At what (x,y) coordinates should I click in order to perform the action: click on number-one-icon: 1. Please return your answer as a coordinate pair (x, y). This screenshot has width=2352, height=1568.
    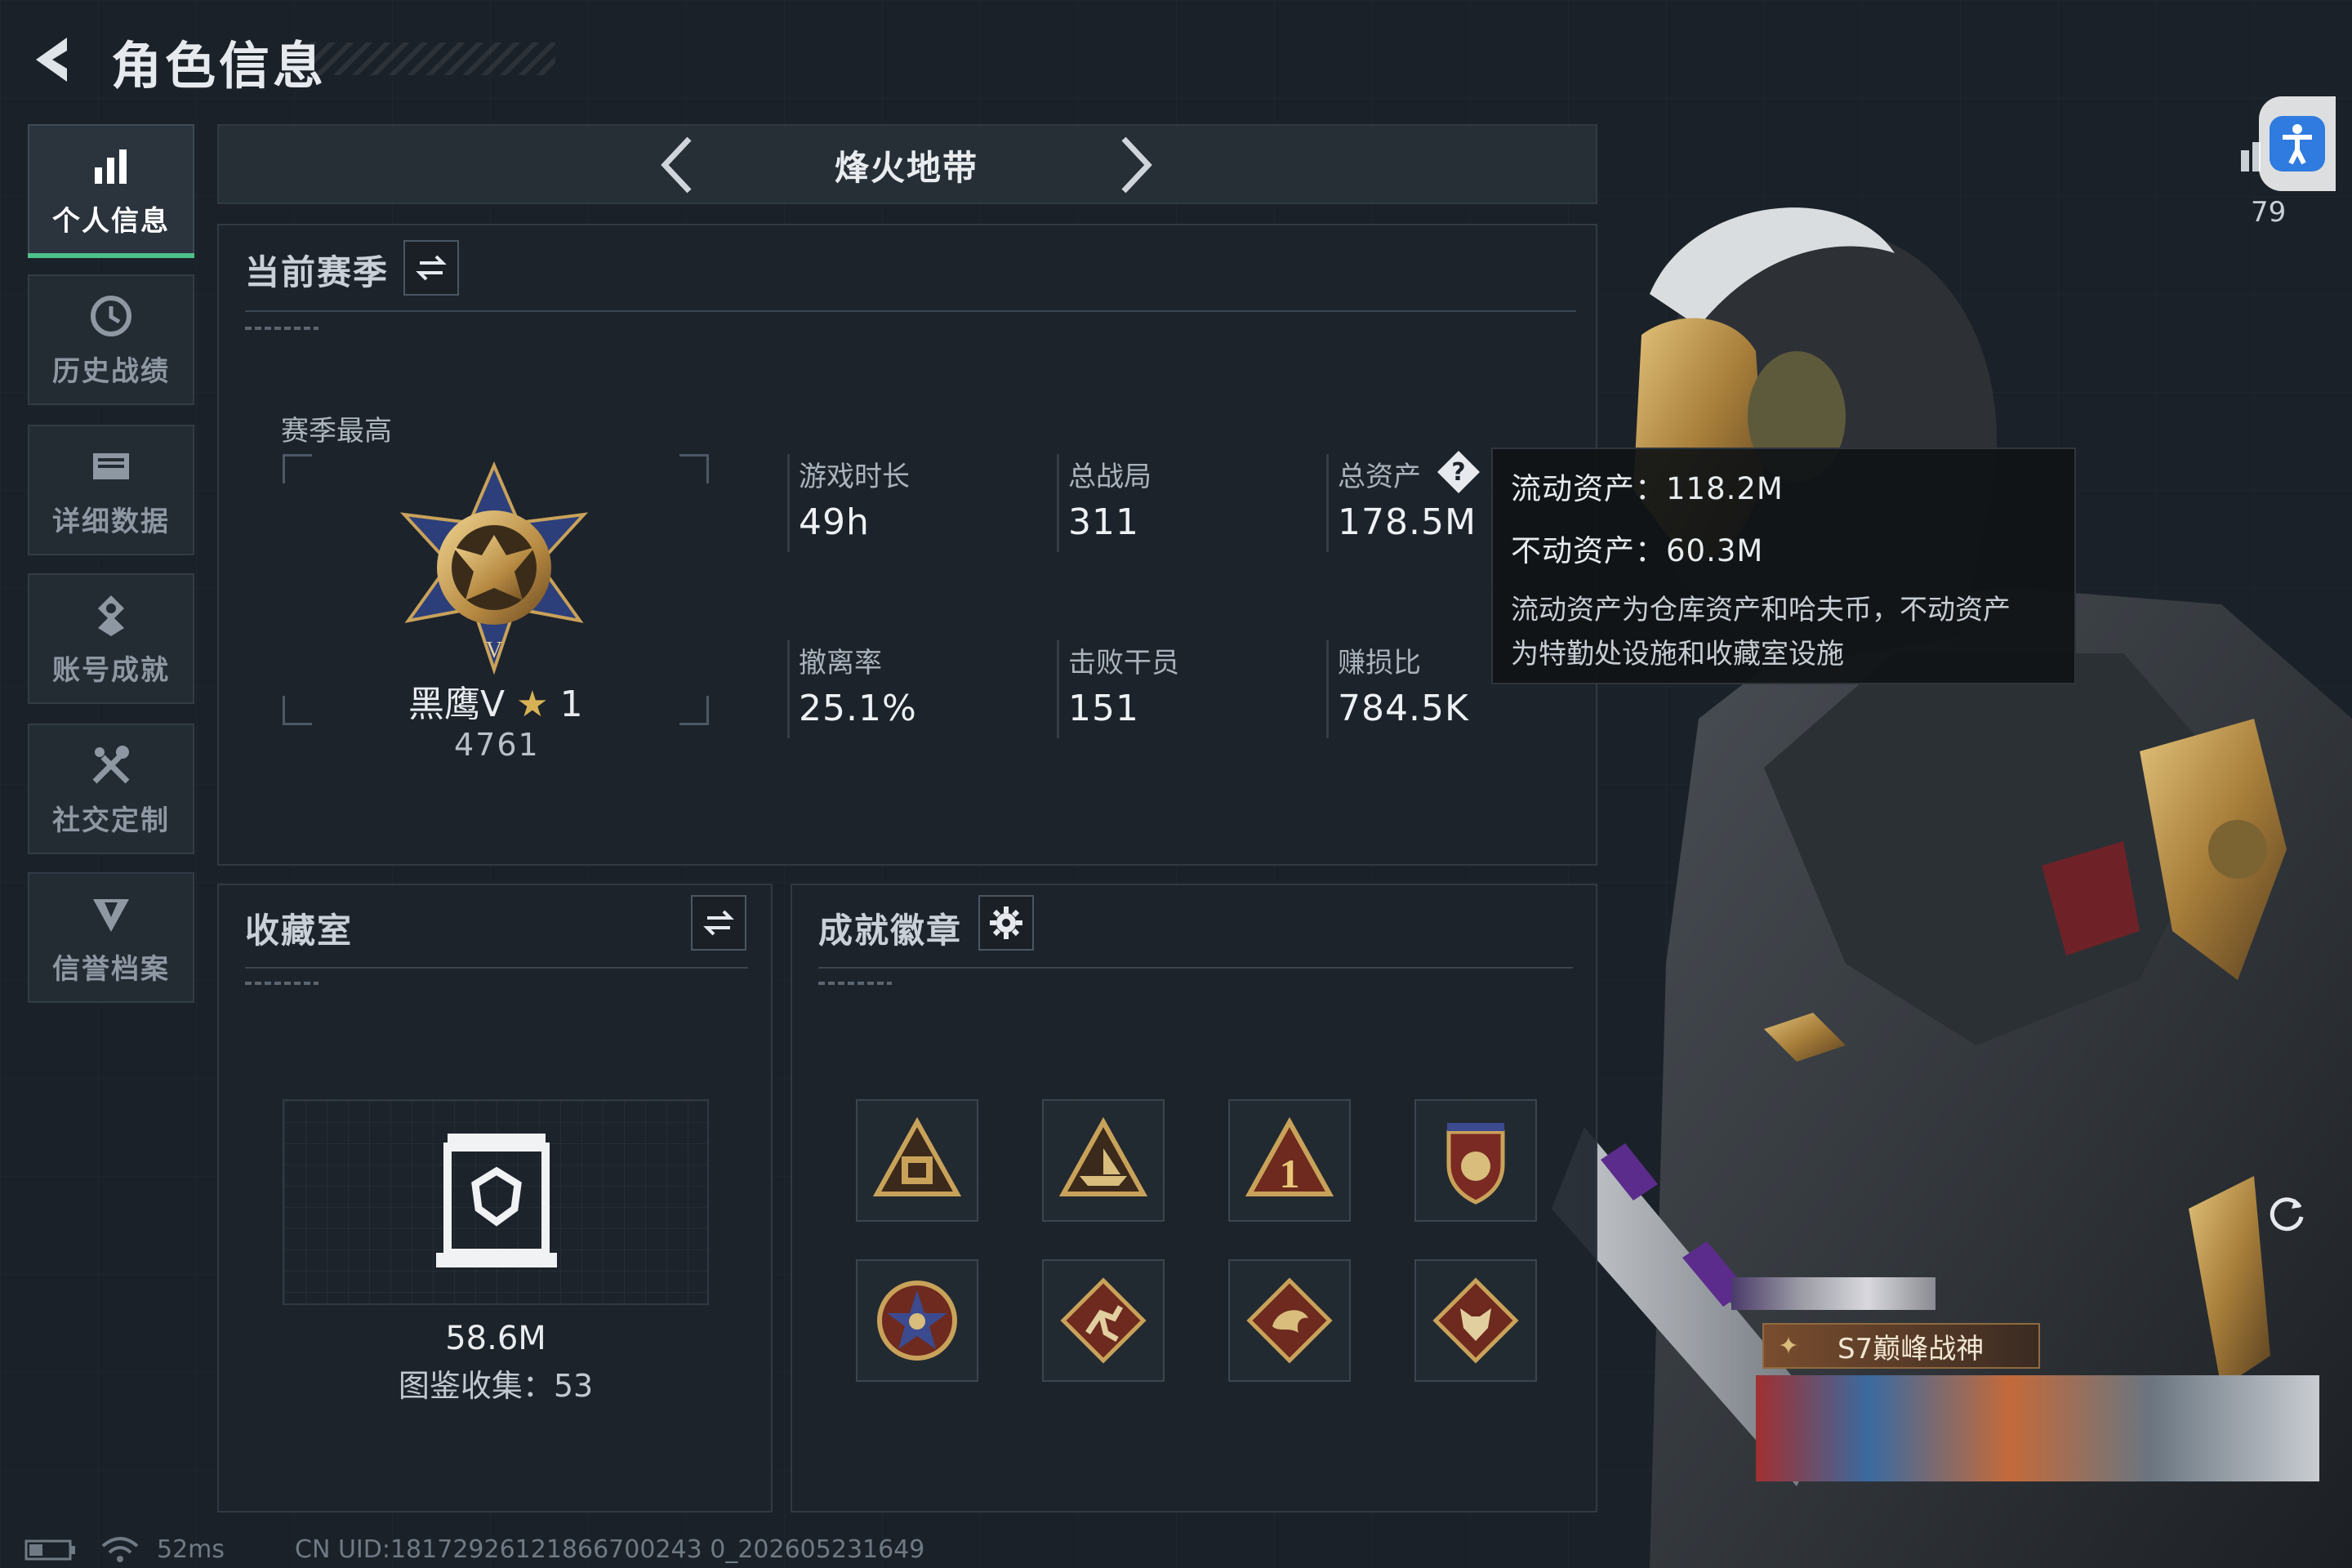
    Looking at the image, I should click on (1289, 1156).